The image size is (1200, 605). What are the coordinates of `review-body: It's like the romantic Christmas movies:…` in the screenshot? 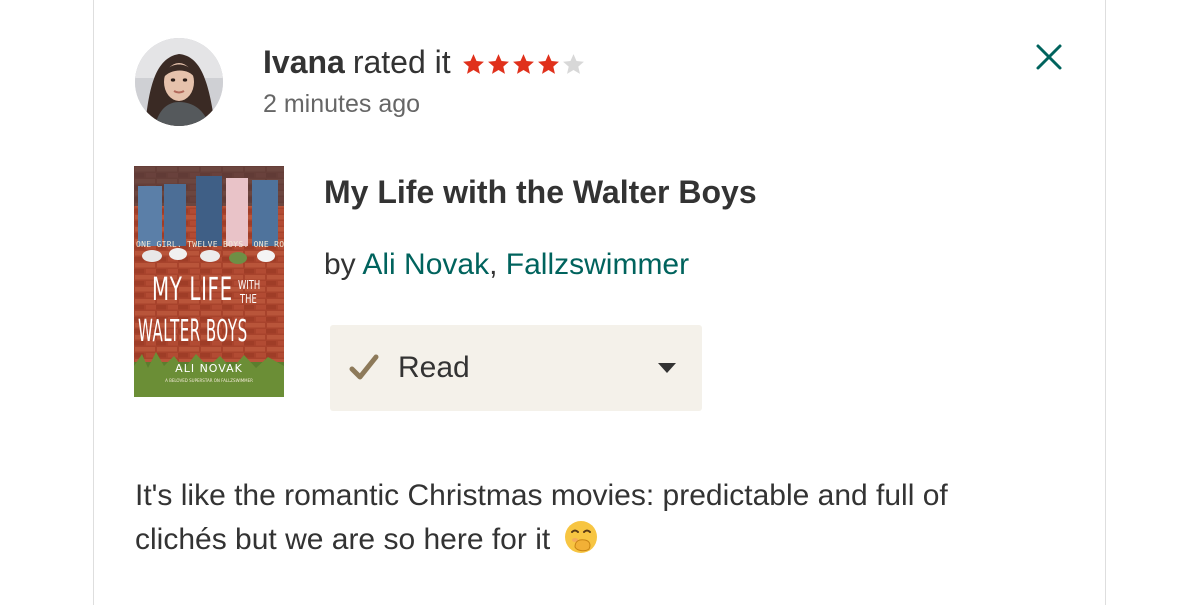 It's located at (541, 517).